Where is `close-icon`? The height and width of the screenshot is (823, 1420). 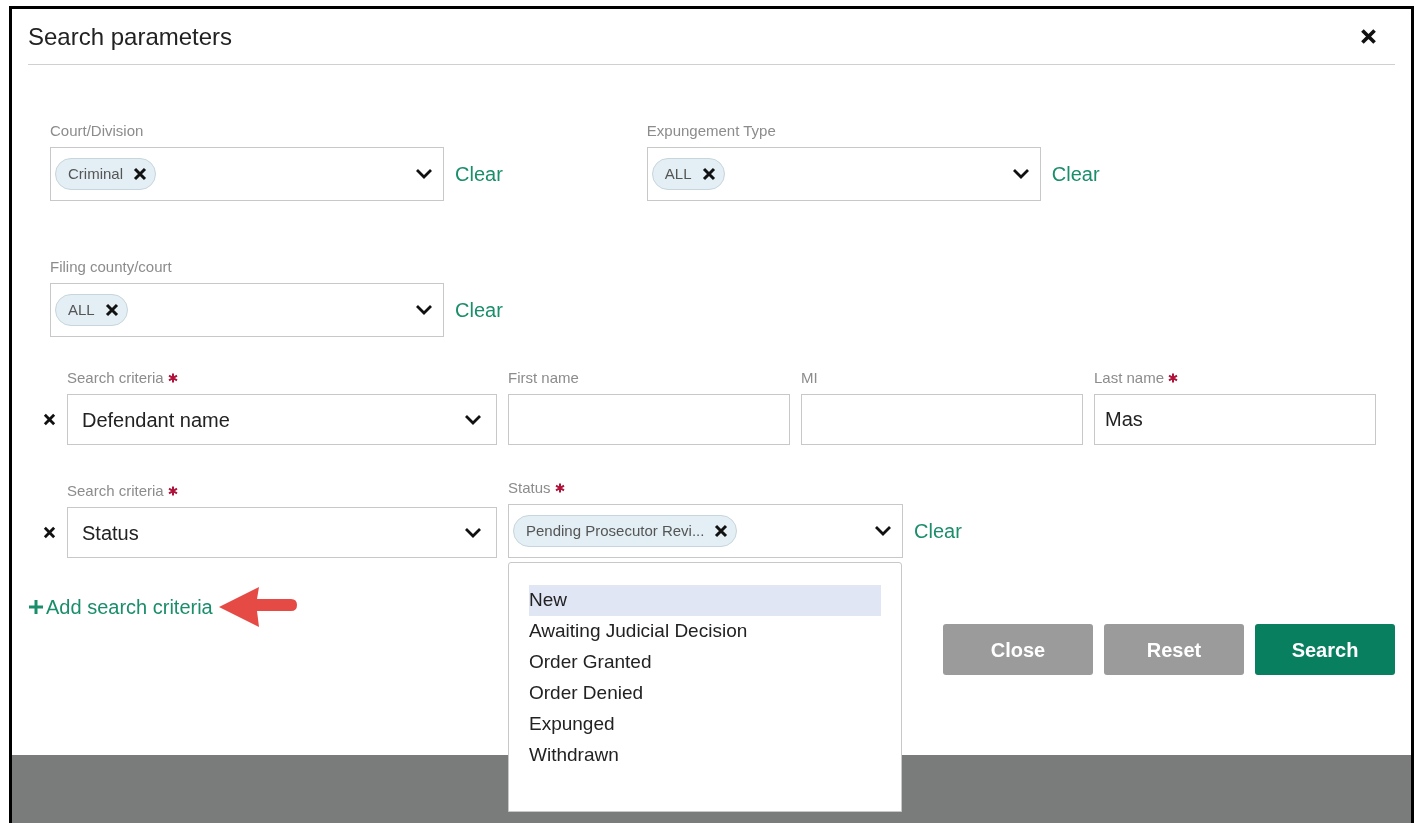 close-icon is located at coordinates (1368, 36).